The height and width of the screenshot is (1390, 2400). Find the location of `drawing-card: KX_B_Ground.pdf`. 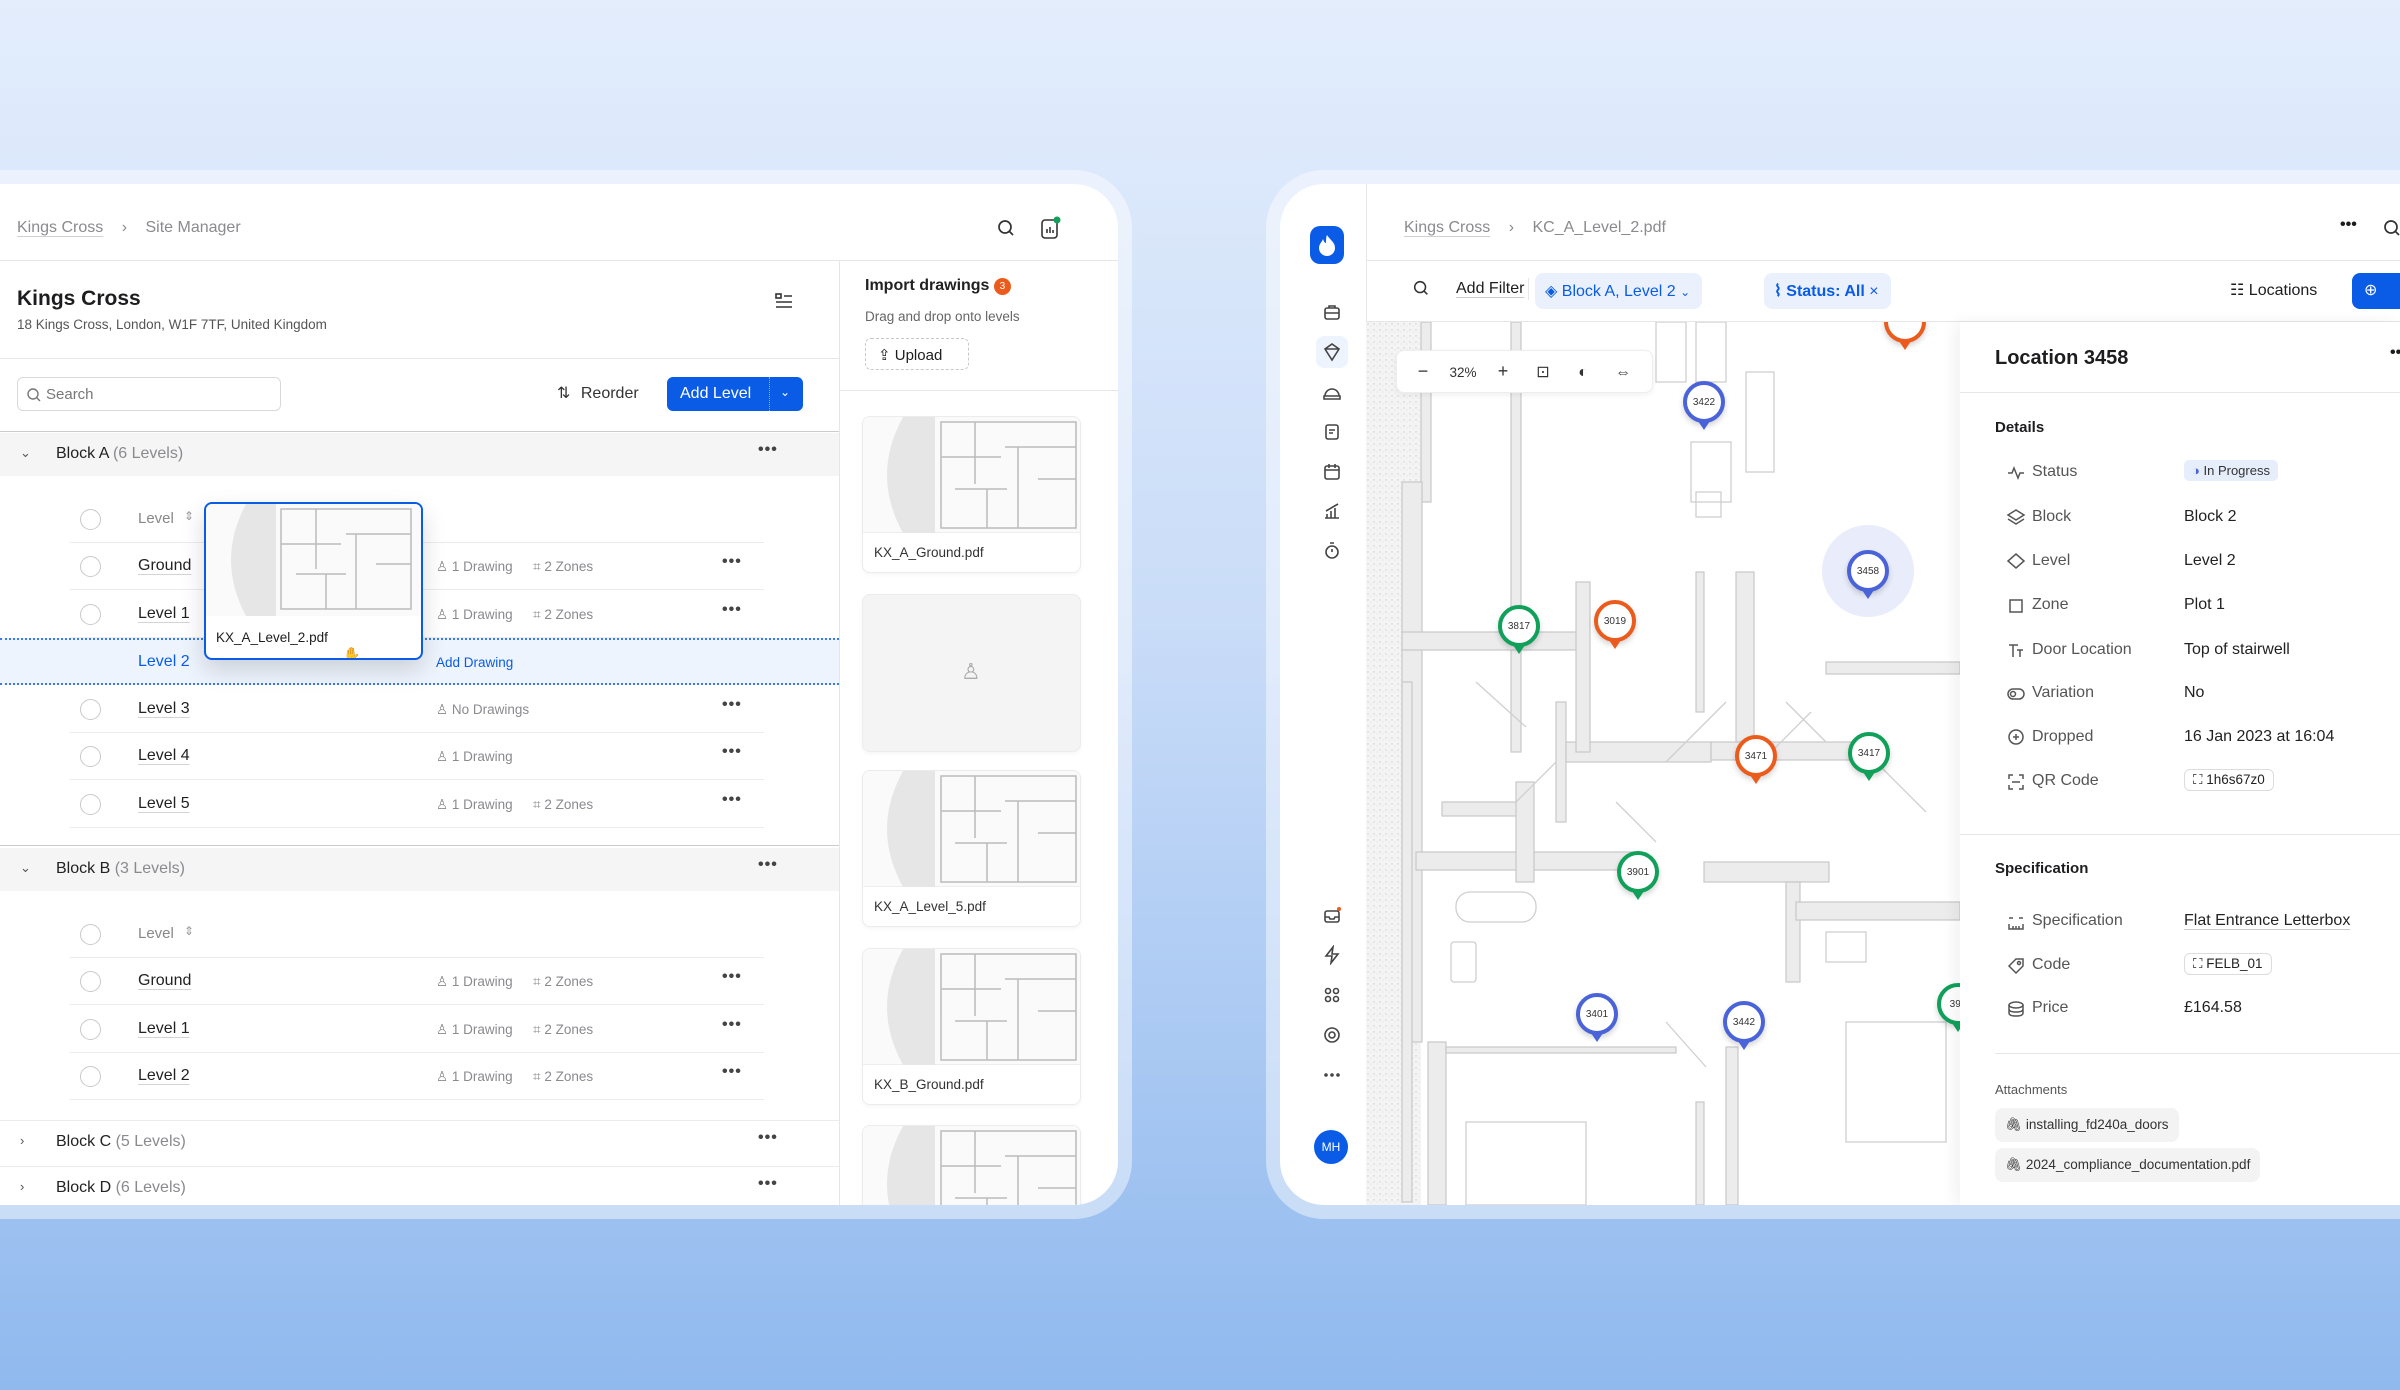

drawing-card: KX_B_Ground.pdf is located at coordinates (971, 1026).